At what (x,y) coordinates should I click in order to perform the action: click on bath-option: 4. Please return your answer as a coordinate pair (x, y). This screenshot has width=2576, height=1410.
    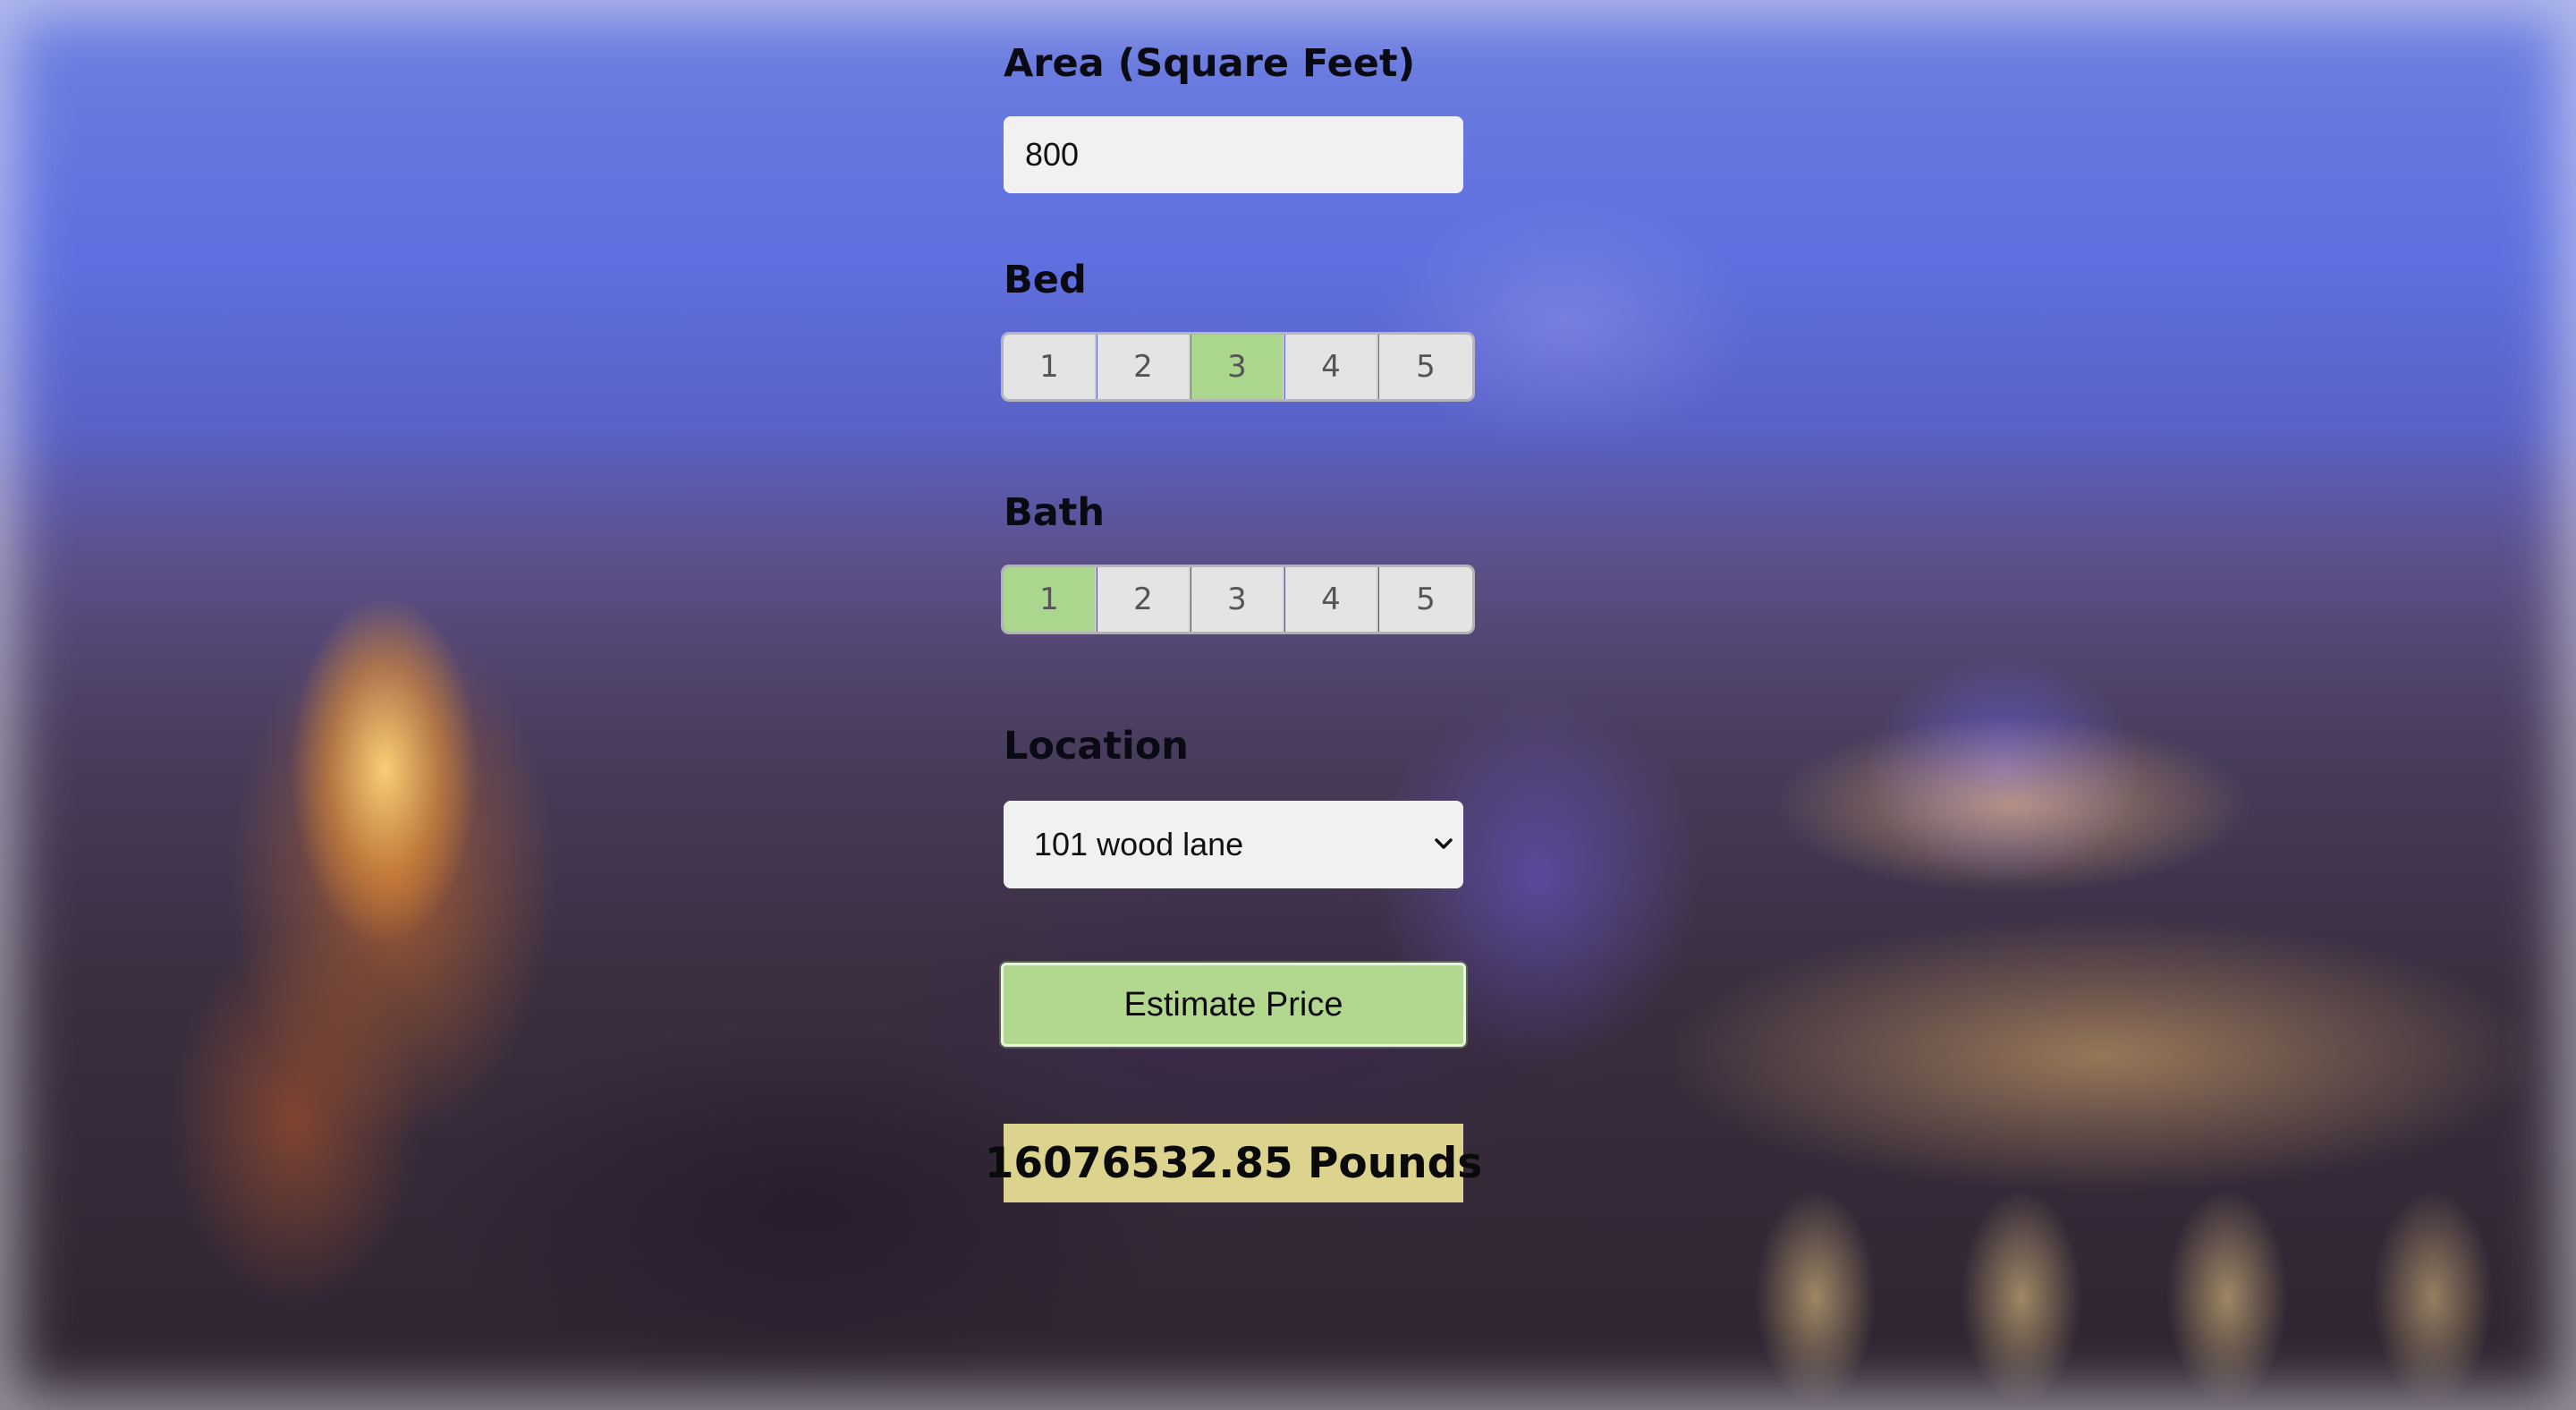
    Looking at the image, I should click on (1331, 600).